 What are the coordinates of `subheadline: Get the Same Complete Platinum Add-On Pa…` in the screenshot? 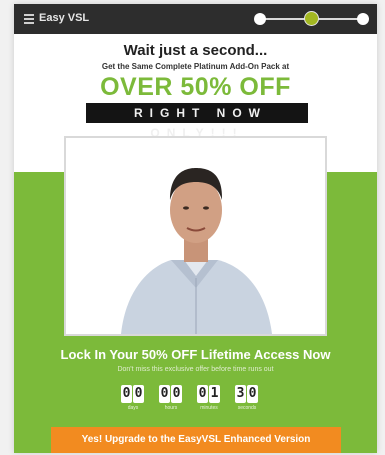 It's located at (195, 66).